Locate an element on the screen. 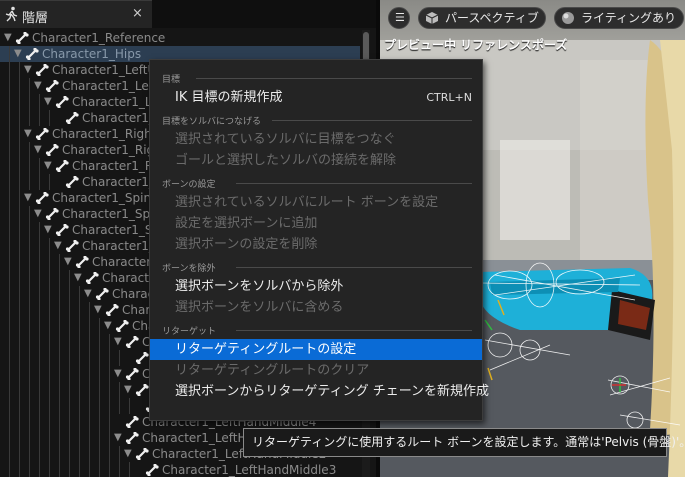  menu-item: 選択されているソルバに目標をつなぐ is located at coordinates (316, 139).